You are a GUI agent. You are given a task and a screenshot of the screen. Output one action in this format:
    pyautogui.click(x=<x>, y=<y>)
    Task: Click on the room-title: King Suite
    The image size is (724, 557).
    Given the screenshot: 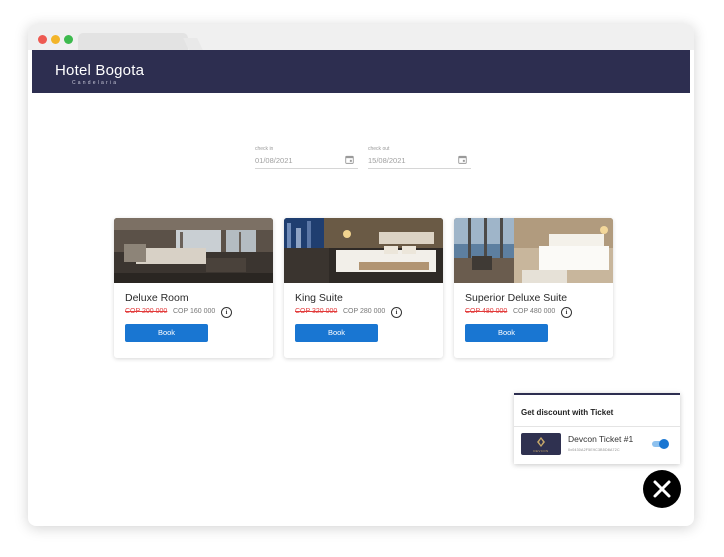 What is the action you would take?
    pyautogui.click(x=319, y=298)
    